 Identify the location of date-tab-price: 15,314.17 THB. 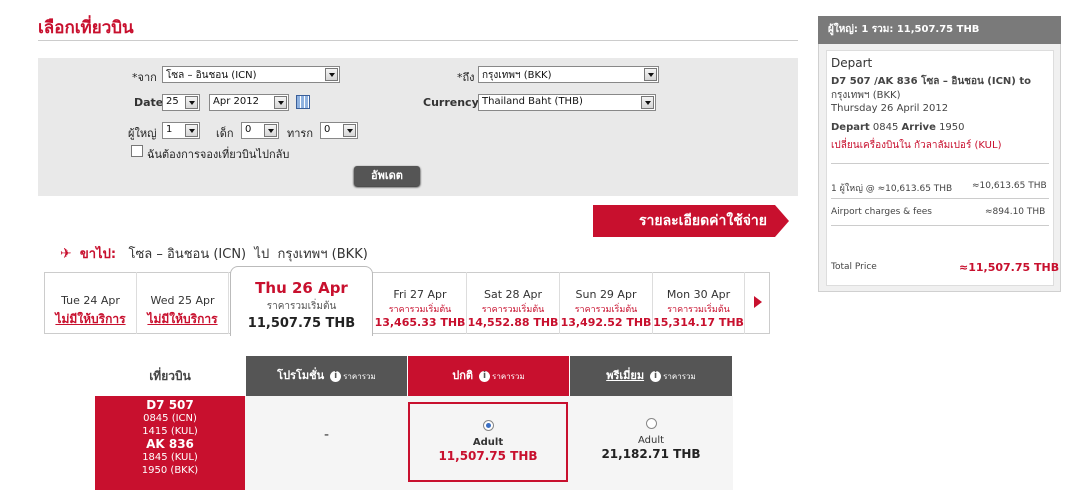
(698, 322).